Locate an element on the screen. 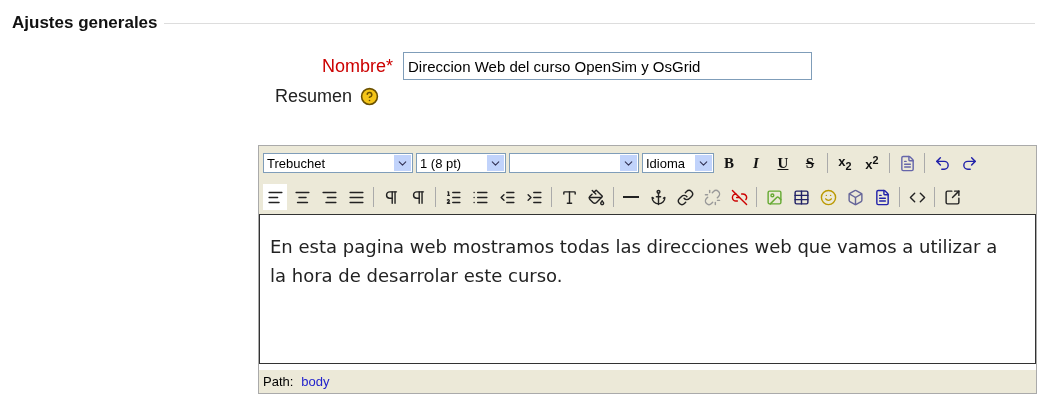 The width and height of the screenshot is (1039, 417). undo-icon is located at coordinates (942, 163).